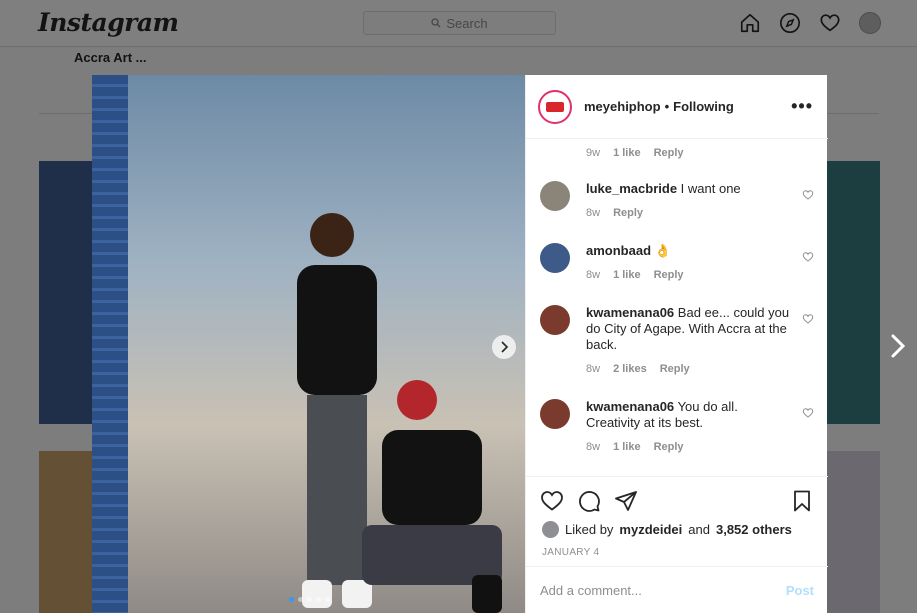 The width and height of the screenshot is (917, 613). I want to click on comment-text: I want one, so click(710, 188).